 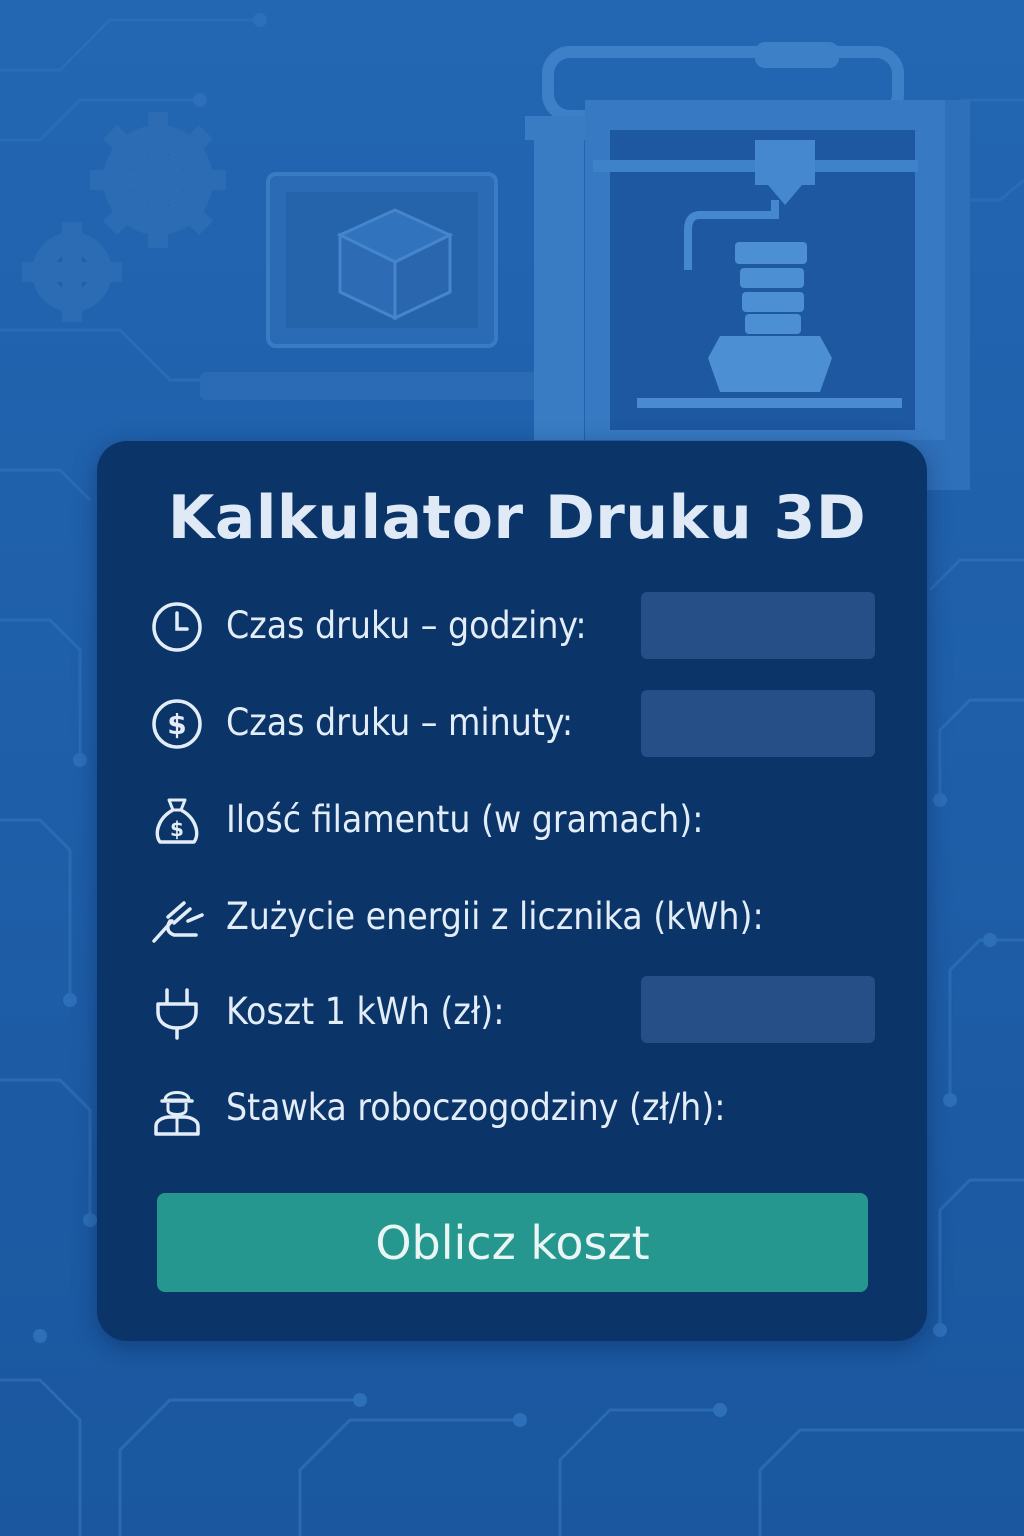 What do you see at coordinates (177, 1113) in the screenshot?
I see `worker-icon` at bounding box center [177, 1113].